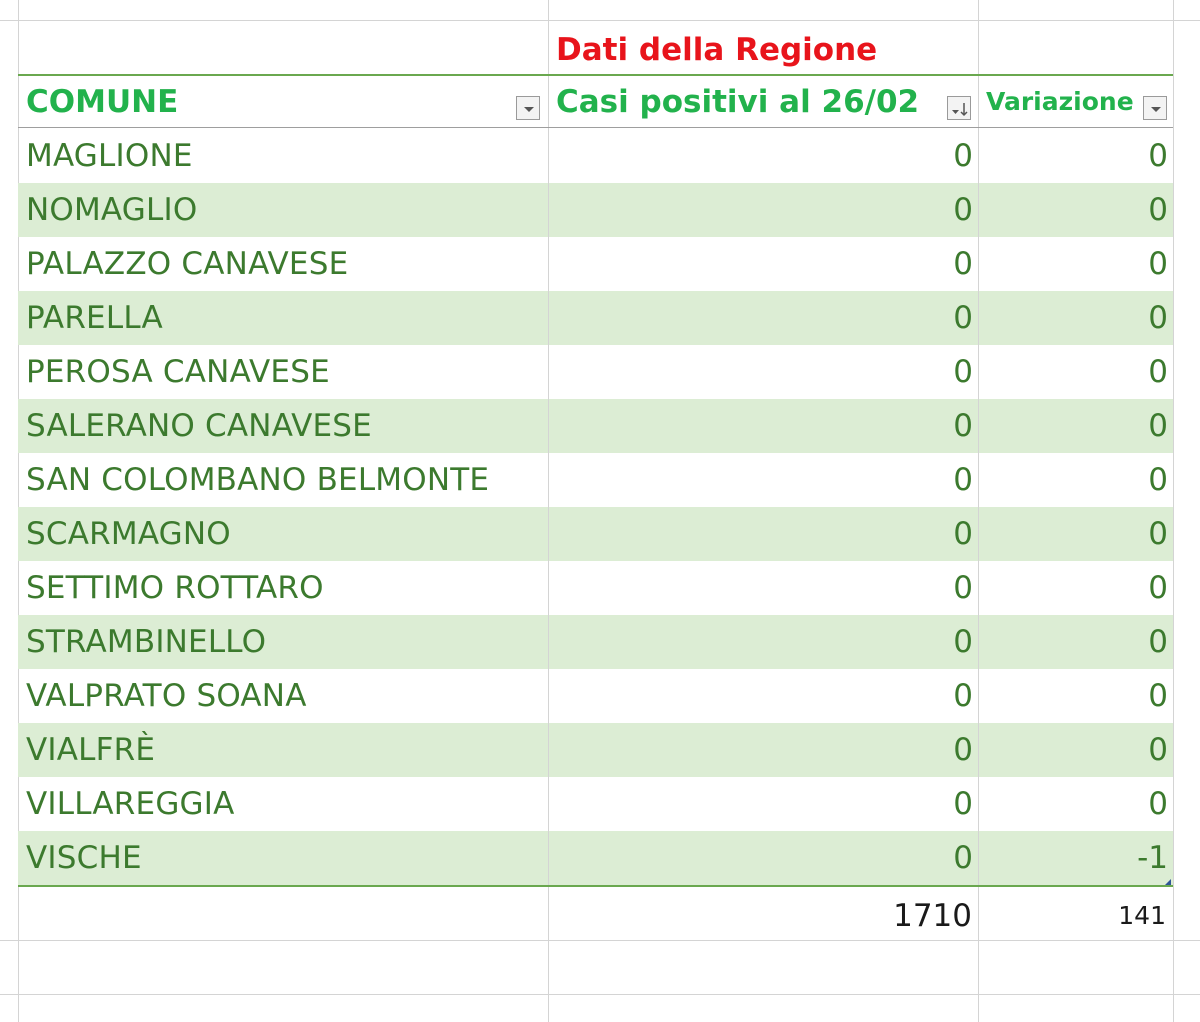 The height and width of the screenshot is (1022, 1200). I want to click on cell-comune: STRAMBINELLO, so click(283, 642).